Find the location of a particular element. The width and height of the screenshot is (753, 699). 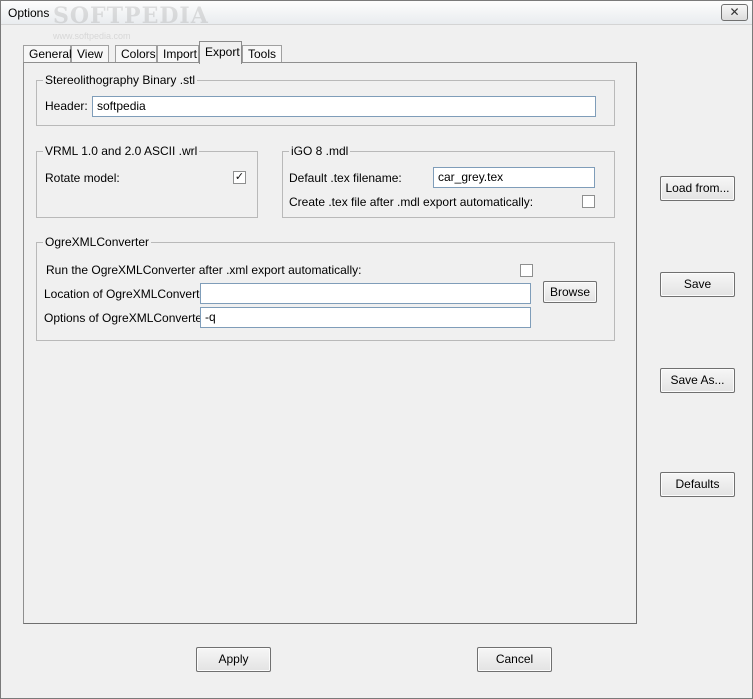

stl-header-input: softpedia is located at coordinates (344, 106).